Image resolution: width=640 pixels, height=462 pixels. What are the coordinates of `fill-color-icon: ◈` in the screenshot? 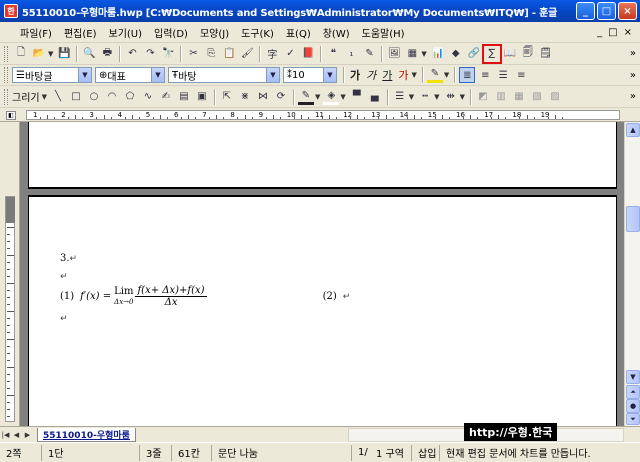 It's located at (331, 97).